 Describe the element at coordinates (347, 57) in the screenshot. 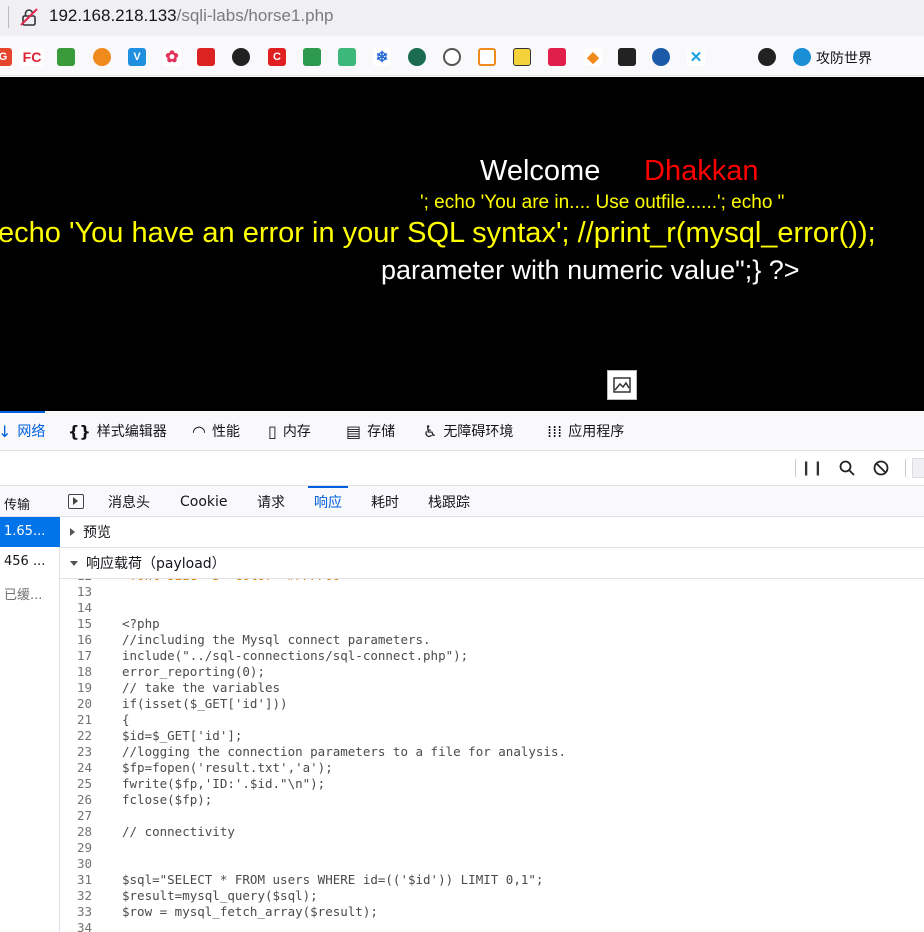

I see `bookmark-bot-icon` at that location.